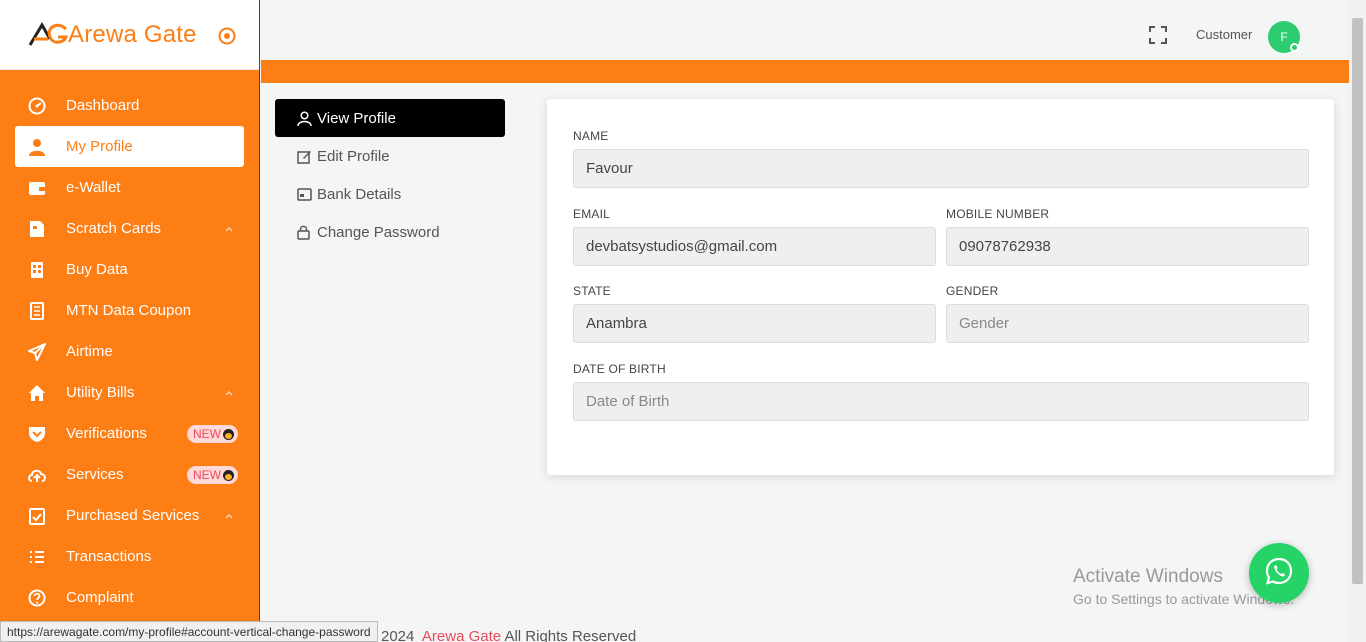 The image size is (1366, 642). I want to click on clipboard-check-icon, so click(37, 516).